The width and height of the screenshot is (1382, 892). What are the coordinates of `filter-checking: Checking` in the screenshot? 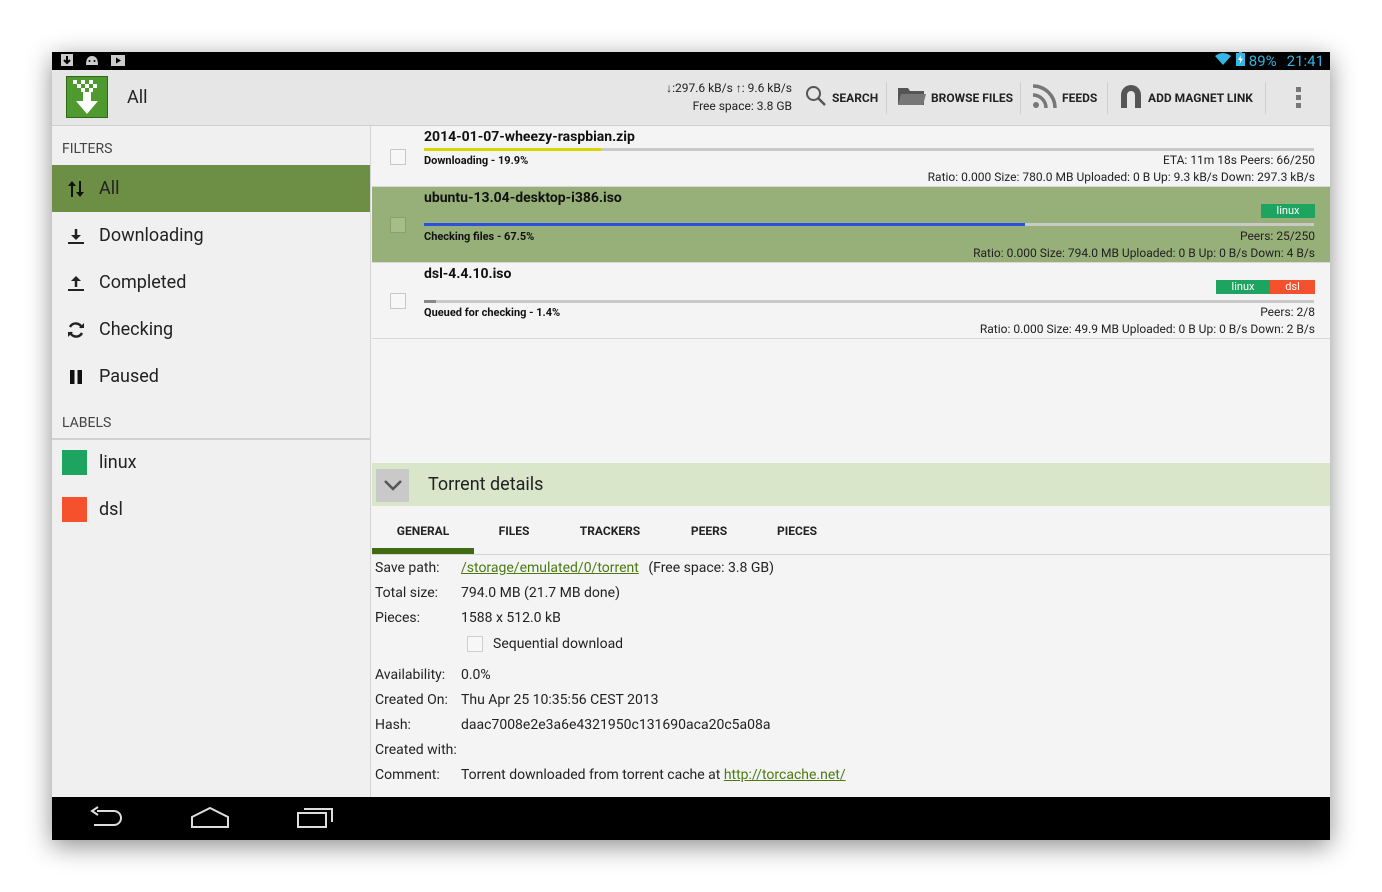 It's located at (211, 329).